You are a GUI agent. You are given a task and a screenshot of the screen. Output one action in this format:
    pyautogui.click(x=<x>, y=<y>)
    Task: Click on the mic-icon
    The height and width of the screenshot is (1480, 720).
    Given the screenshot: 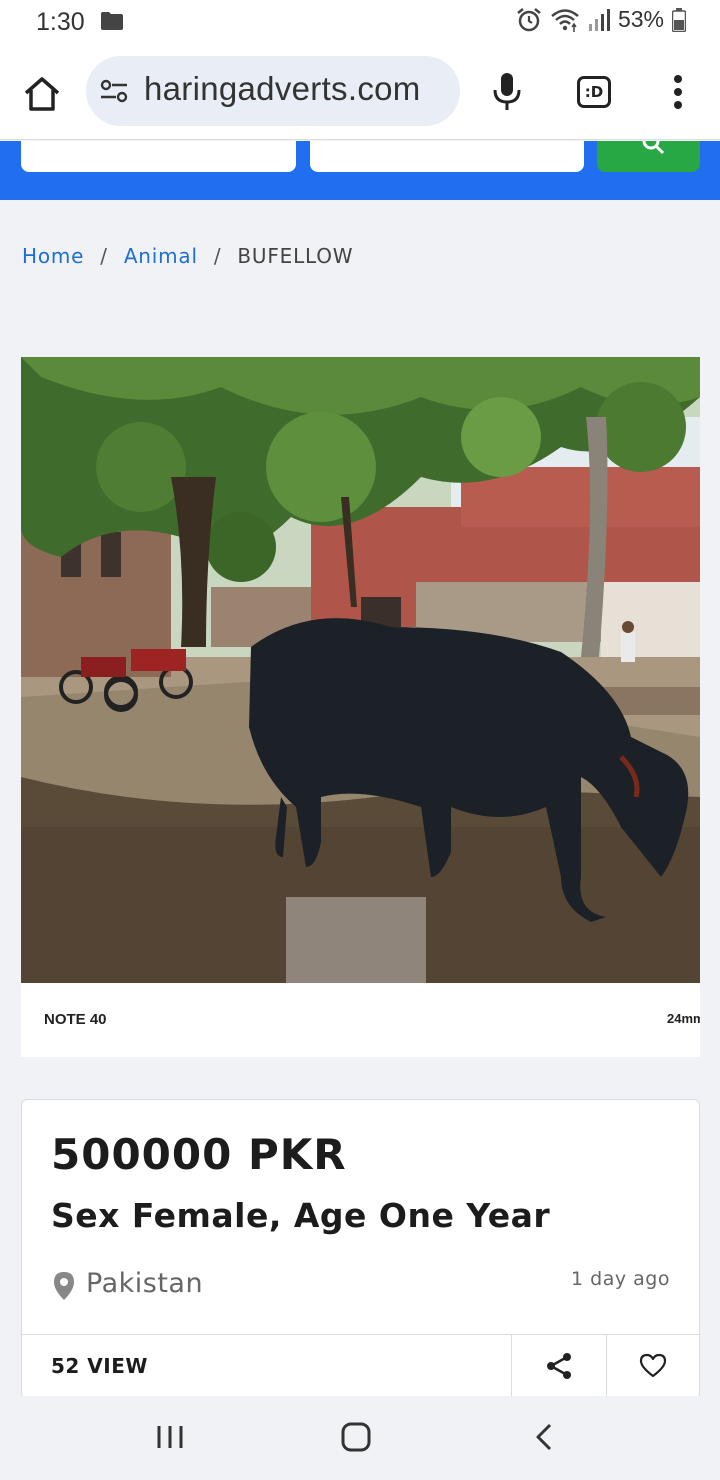 What is the action you would take?
    pyautogui.click(x=507, y=92)
    